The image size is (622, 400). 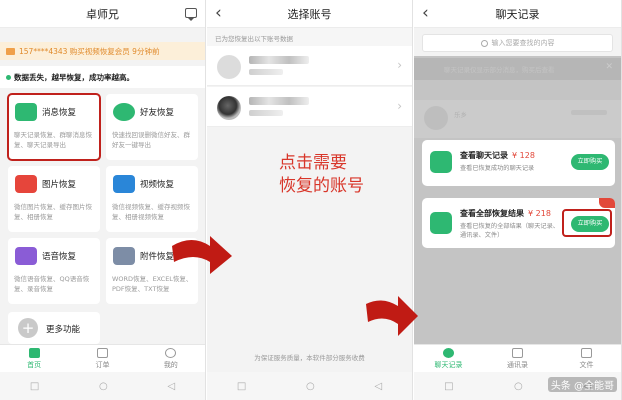 I want to click on app-title: 卓师兄, so click(x=102, y=14).